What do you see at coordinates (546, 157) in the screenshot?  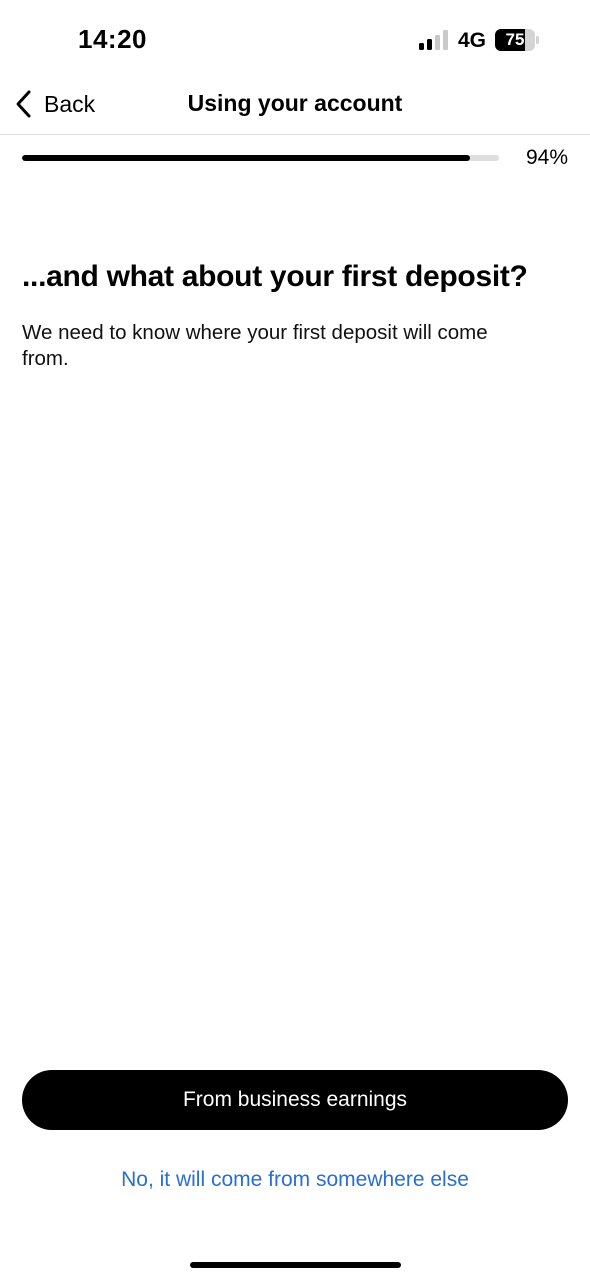 I see `progress-percent: 94%` at bounding box center [546, 157].